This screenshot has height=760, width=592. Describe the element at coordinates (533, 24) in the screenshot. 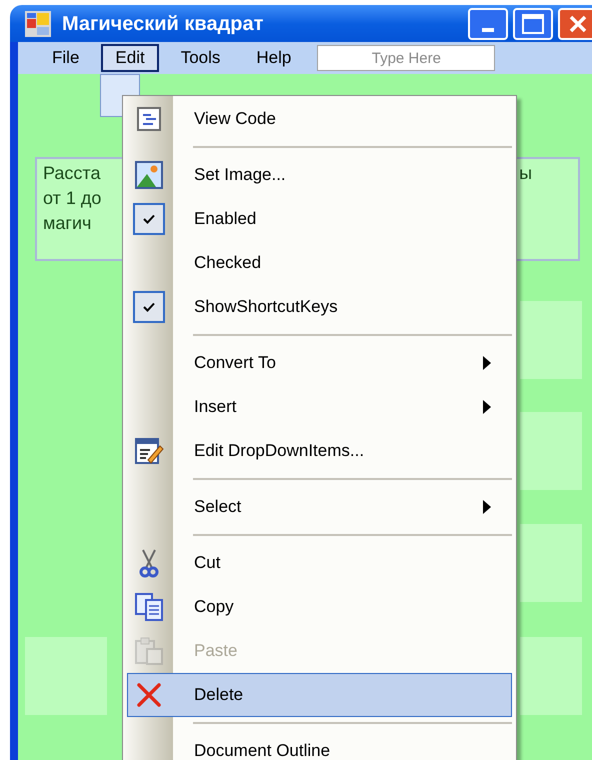

I see `maximize-button` at that location.